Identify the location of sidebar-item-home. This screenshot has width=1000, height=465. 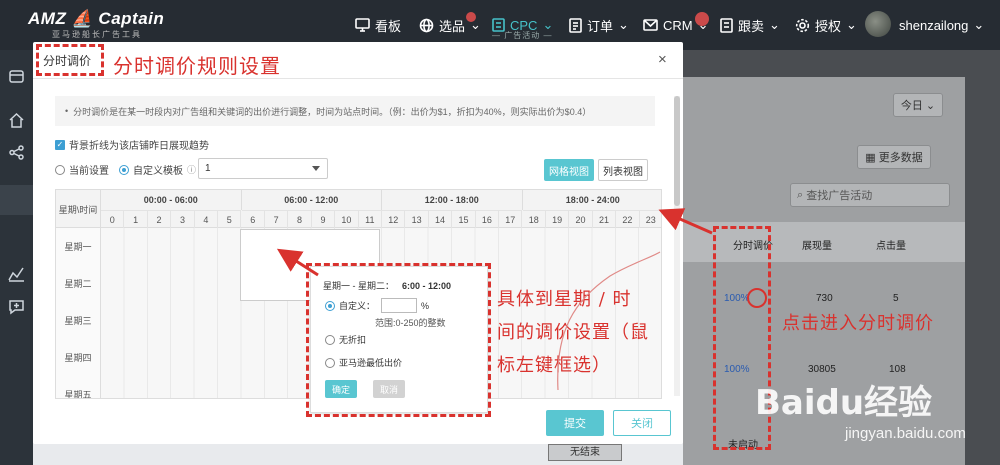
(16, 120).